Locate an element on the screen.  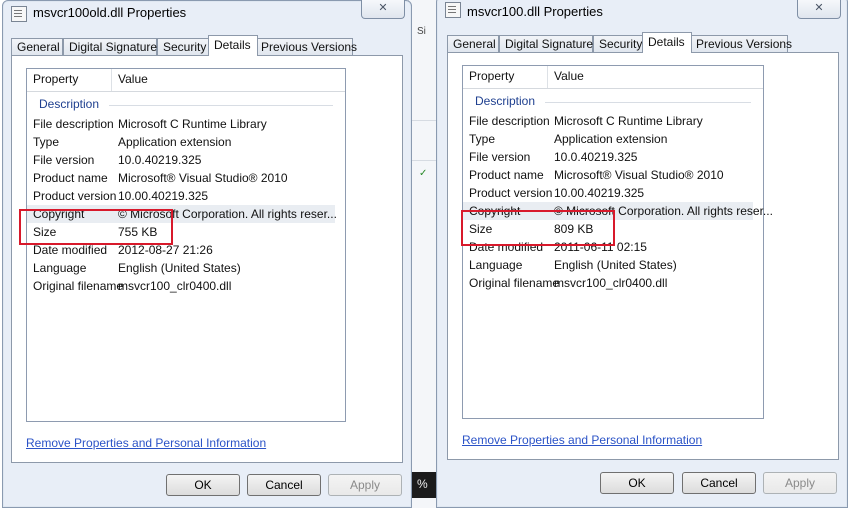
window-title: msvcr100old.dll Properties is located at coordinates (110, 12).